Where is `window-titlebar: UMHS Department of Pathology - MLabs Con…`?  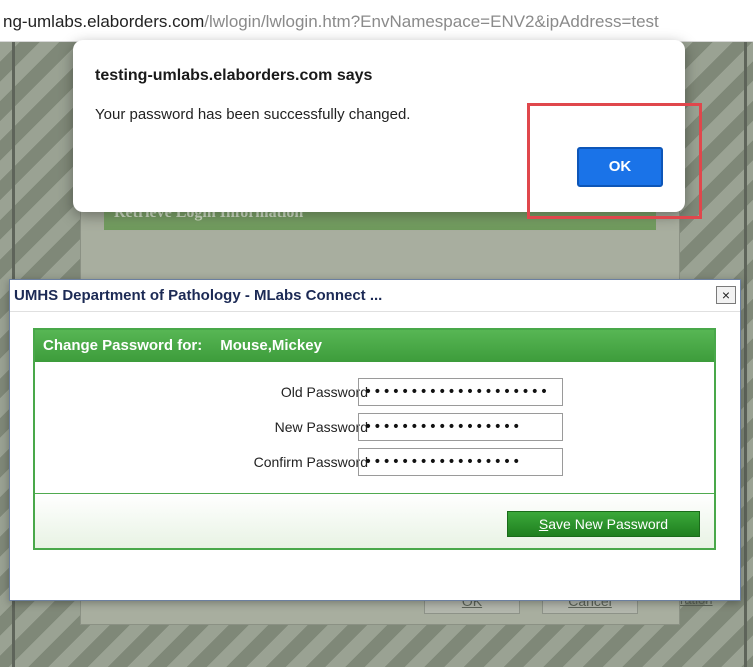 window-titlebar: UMHS Department of Pathology - MLabs Con… is located at coordinates (375, 296).